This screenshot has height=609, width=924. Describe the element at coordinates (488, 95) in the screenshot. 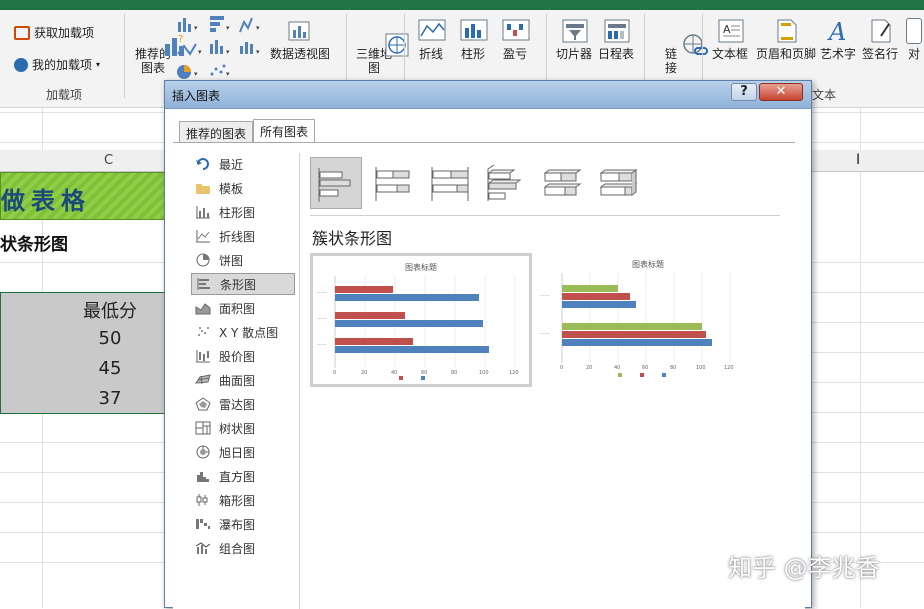

I see `dialog-title-bar: 插入图表 ? ✕` at that location.